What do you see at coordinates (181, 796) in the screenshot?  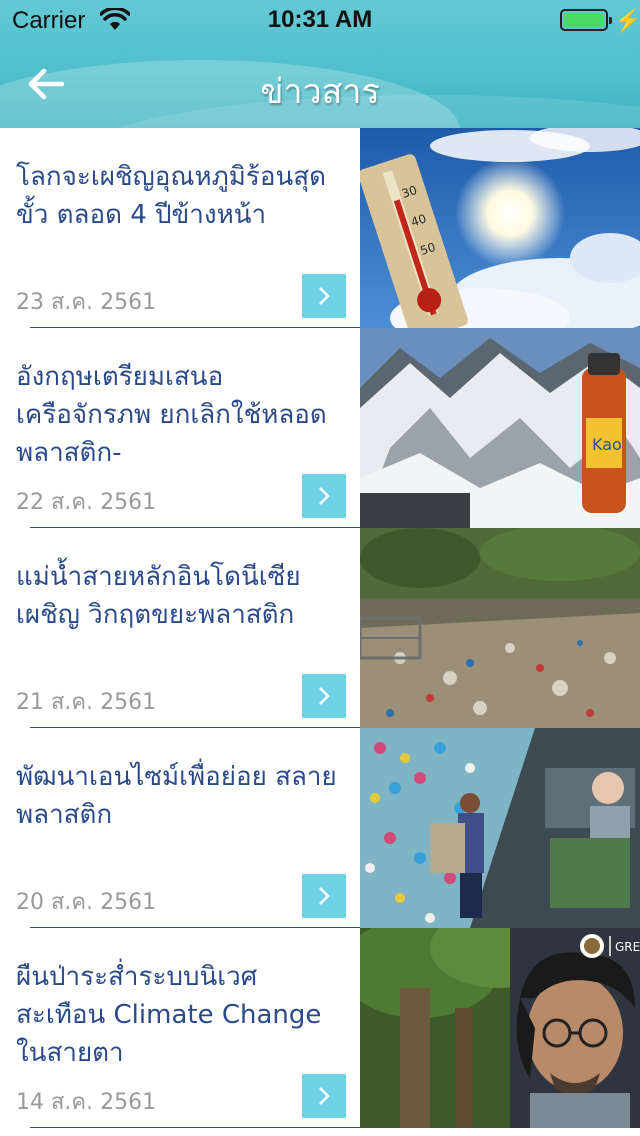 I see `news-title: พัฒนาเอนไซม์เพื่อย่อย สลายพลาสติก` at bounding box center [181, 796].